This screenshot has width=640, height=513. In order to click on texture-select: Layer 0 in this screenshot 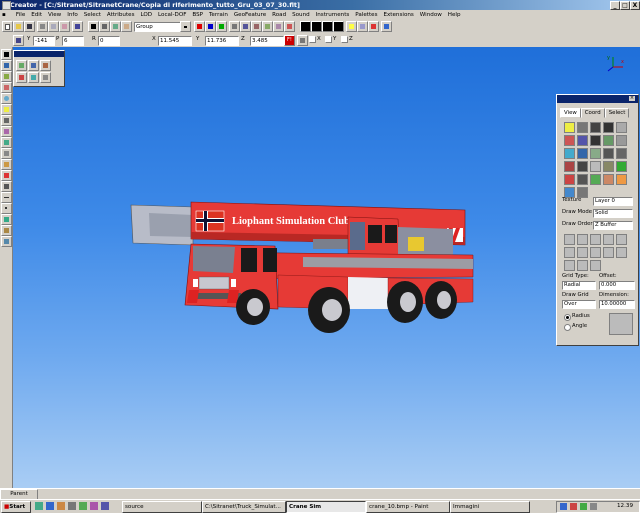, I will do `click(613, 201)`.